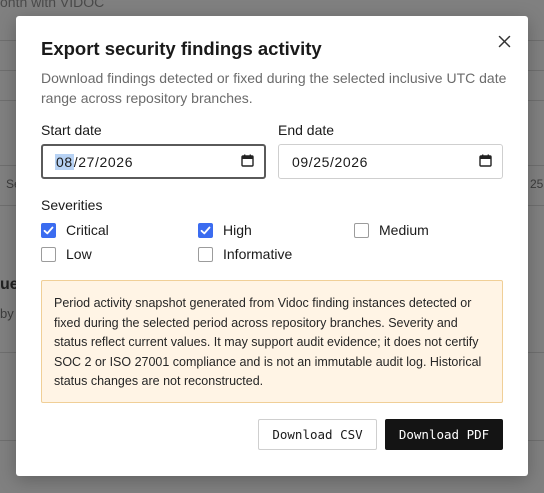 This screenshot has height=493, width=544. Describe the element at coordinates (72, 205) in the screenshot. I see `severities-label: Severities` at that location.